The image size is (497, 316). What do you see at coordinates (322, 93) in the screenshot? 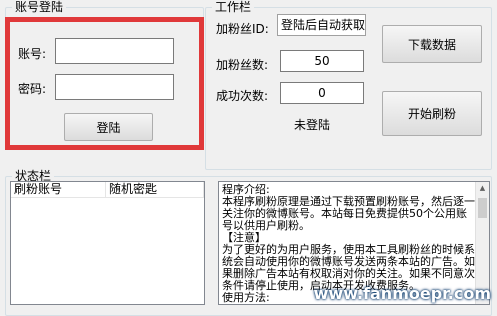
I see `success-count-input: 0` at bounding box center [322, 93].